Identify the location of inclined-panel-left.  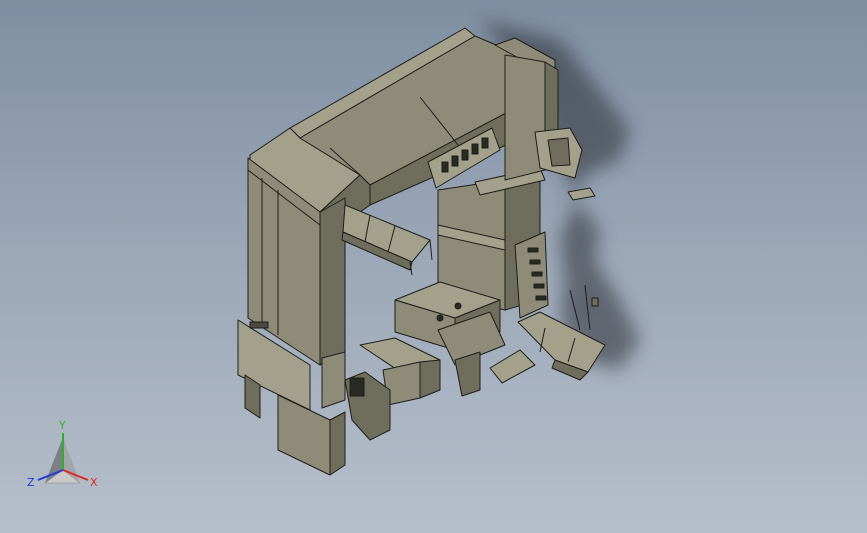
(387, 240).